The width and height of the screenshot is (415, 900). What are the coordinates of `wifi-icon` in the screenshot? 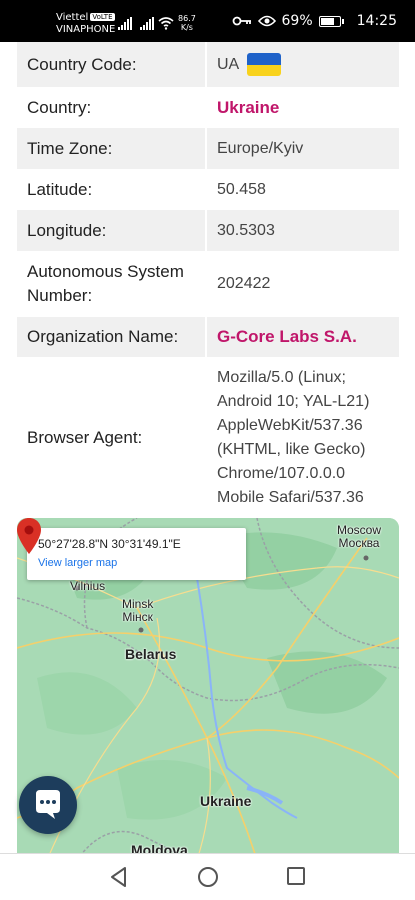 It's located at (166, 23).